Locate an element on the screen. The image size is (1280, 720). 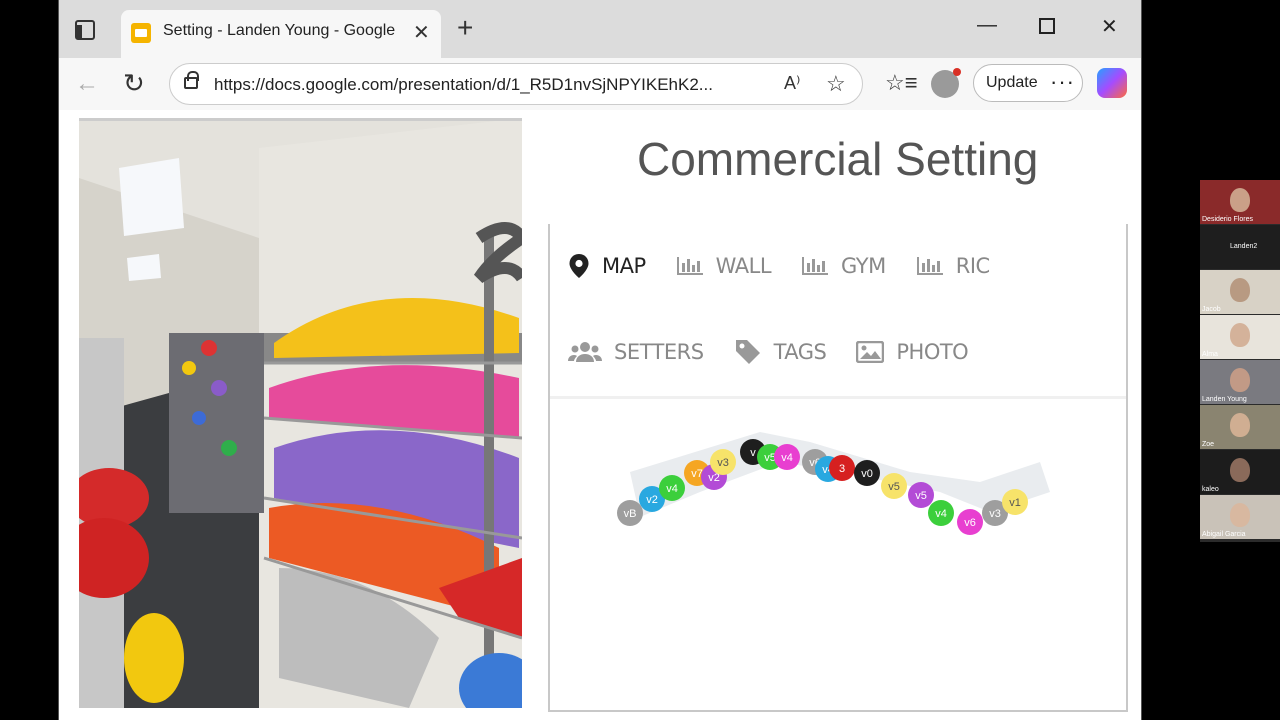
tab-close-icon: ✕ is located at coordinates (421, 32).